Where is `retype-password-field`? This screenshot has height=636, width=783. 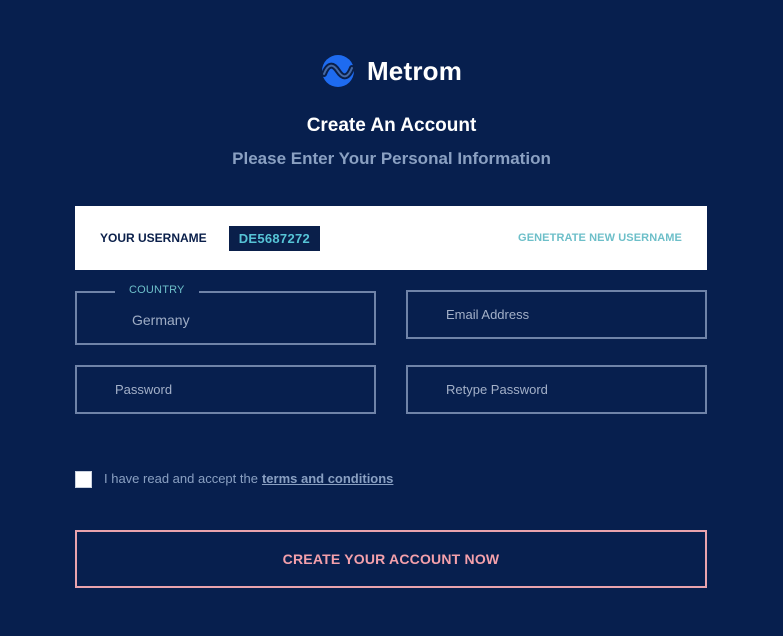 retype-password-field is located at coordinates (556, 389).